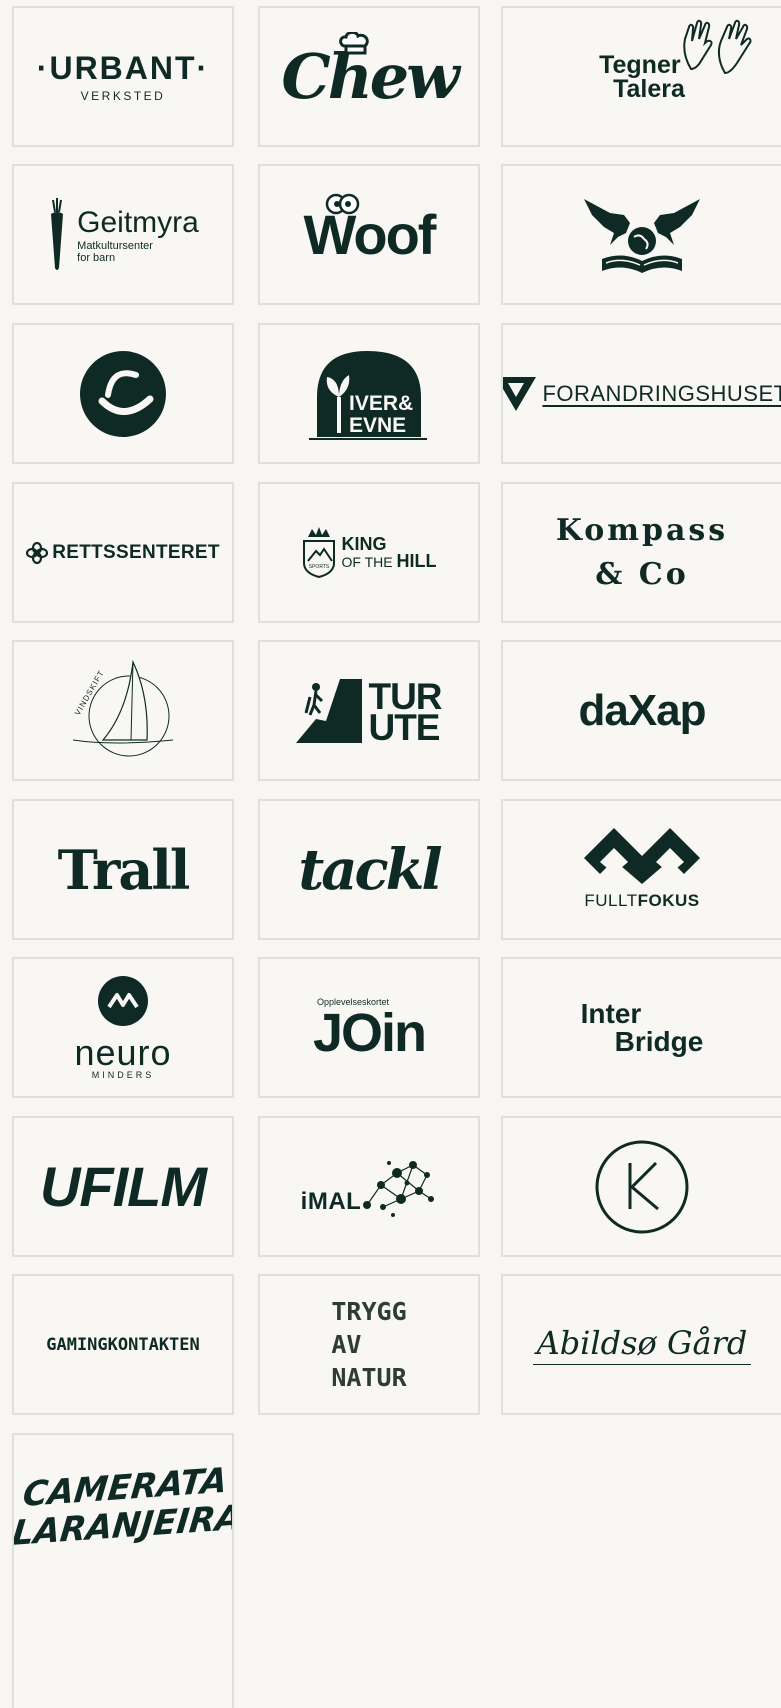  I want to click on logo-tile-king-of-the-hill: SPORTS KING OF THE HILL, so click(369, 552).